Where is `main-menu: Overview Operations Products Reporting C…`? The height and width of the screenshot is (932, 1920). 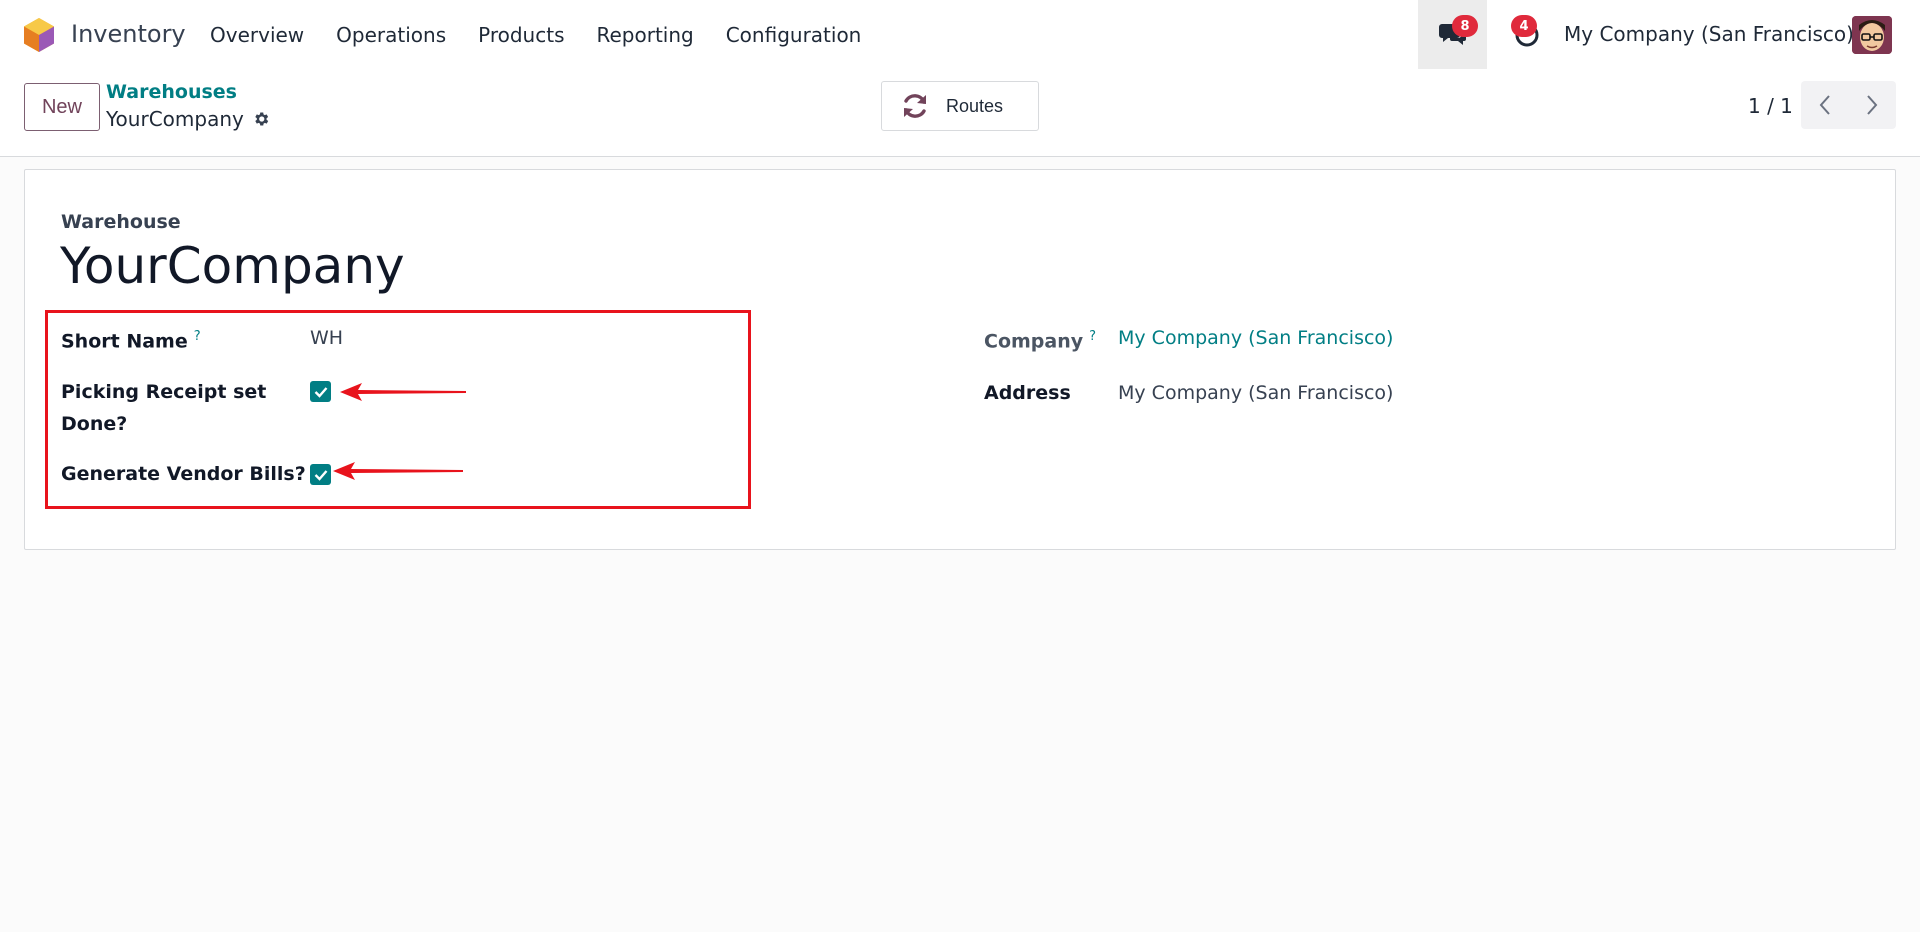 main-menu: Overview Operations Products Reporting C… is located at coordinates (551, 35).